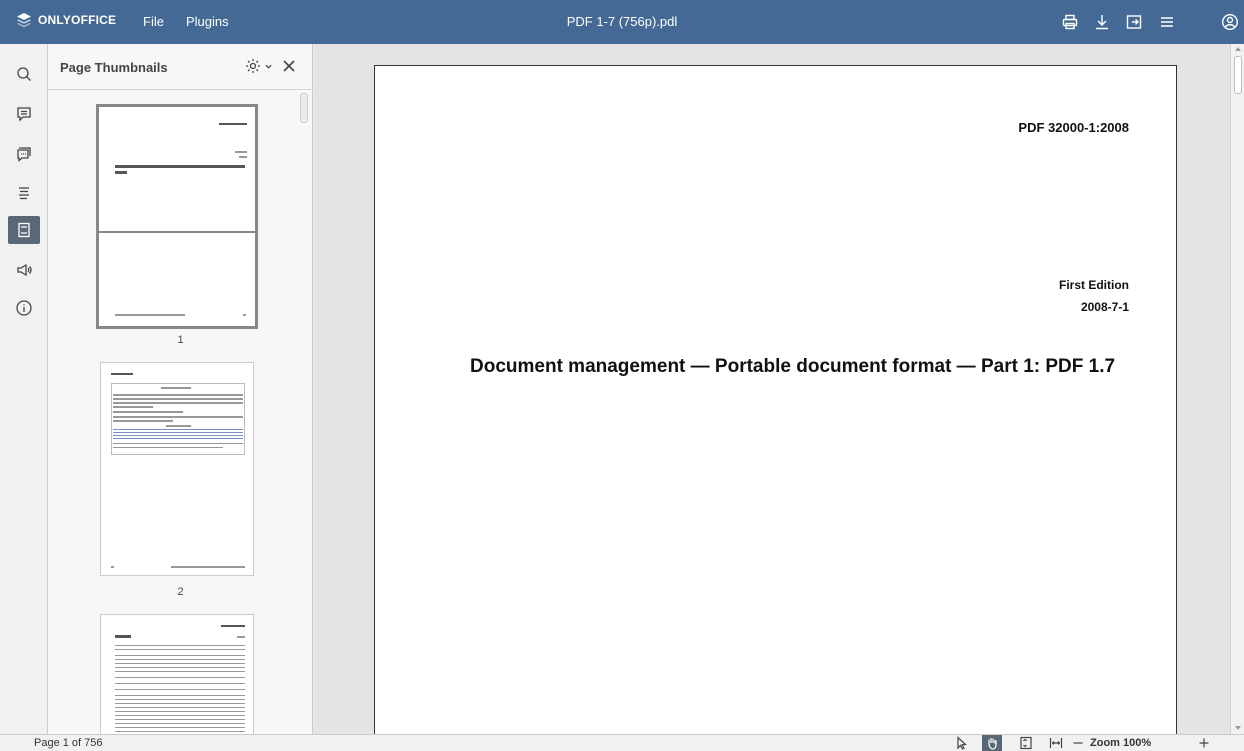  I want to click on onlyoffice-logo-icon, so click(24, 20).